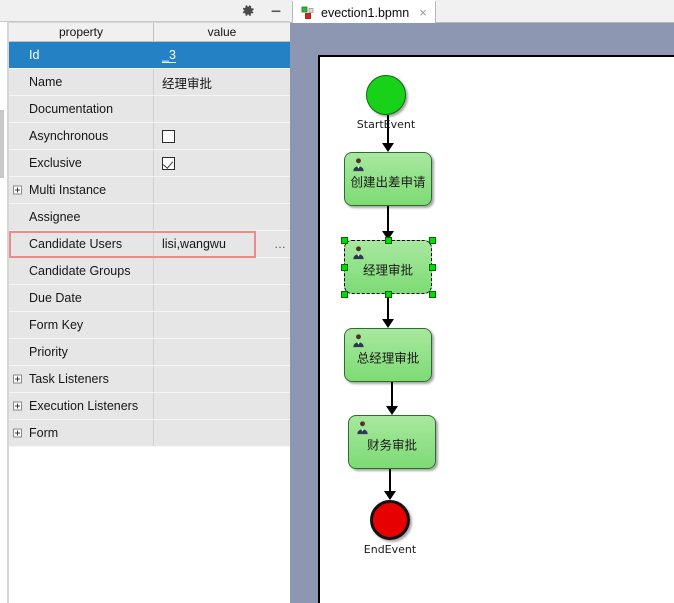 This screenshot has width=674, height=603. Describe the element at coordinates (388, 219) in the screenshot. I see `sequence-flow-task1-to-task2` at that location.